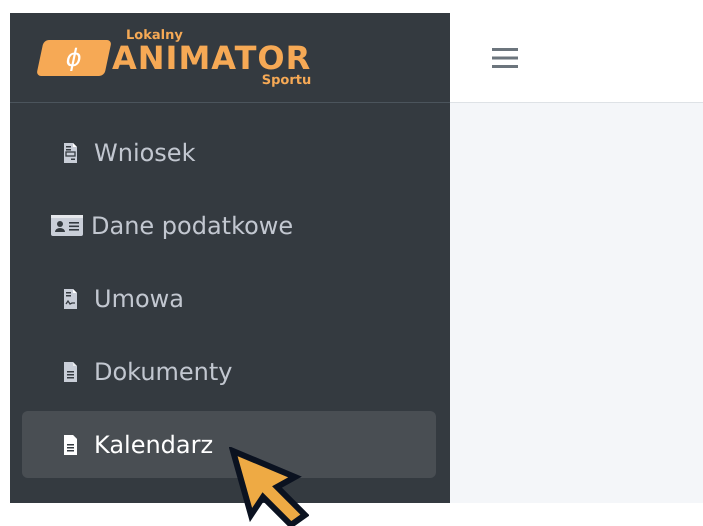 The image size is (703, 526). Describe the element at coordinates (229, 444) in the screenshot. I see `sidebar-item: Kalendarz` at that location.